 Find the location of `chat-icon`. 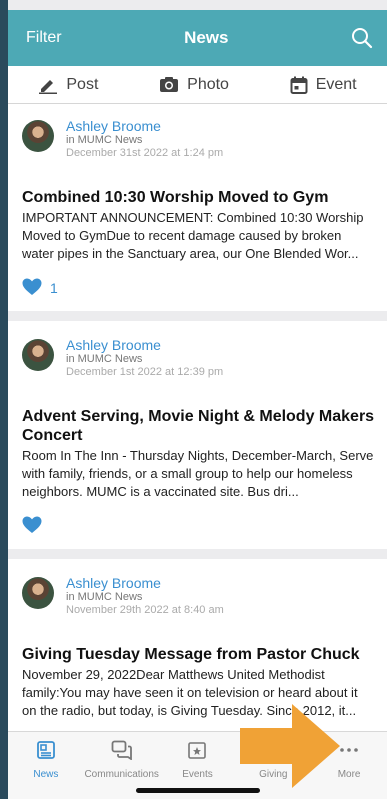

chat-icon is located at coordinates (122, 751).